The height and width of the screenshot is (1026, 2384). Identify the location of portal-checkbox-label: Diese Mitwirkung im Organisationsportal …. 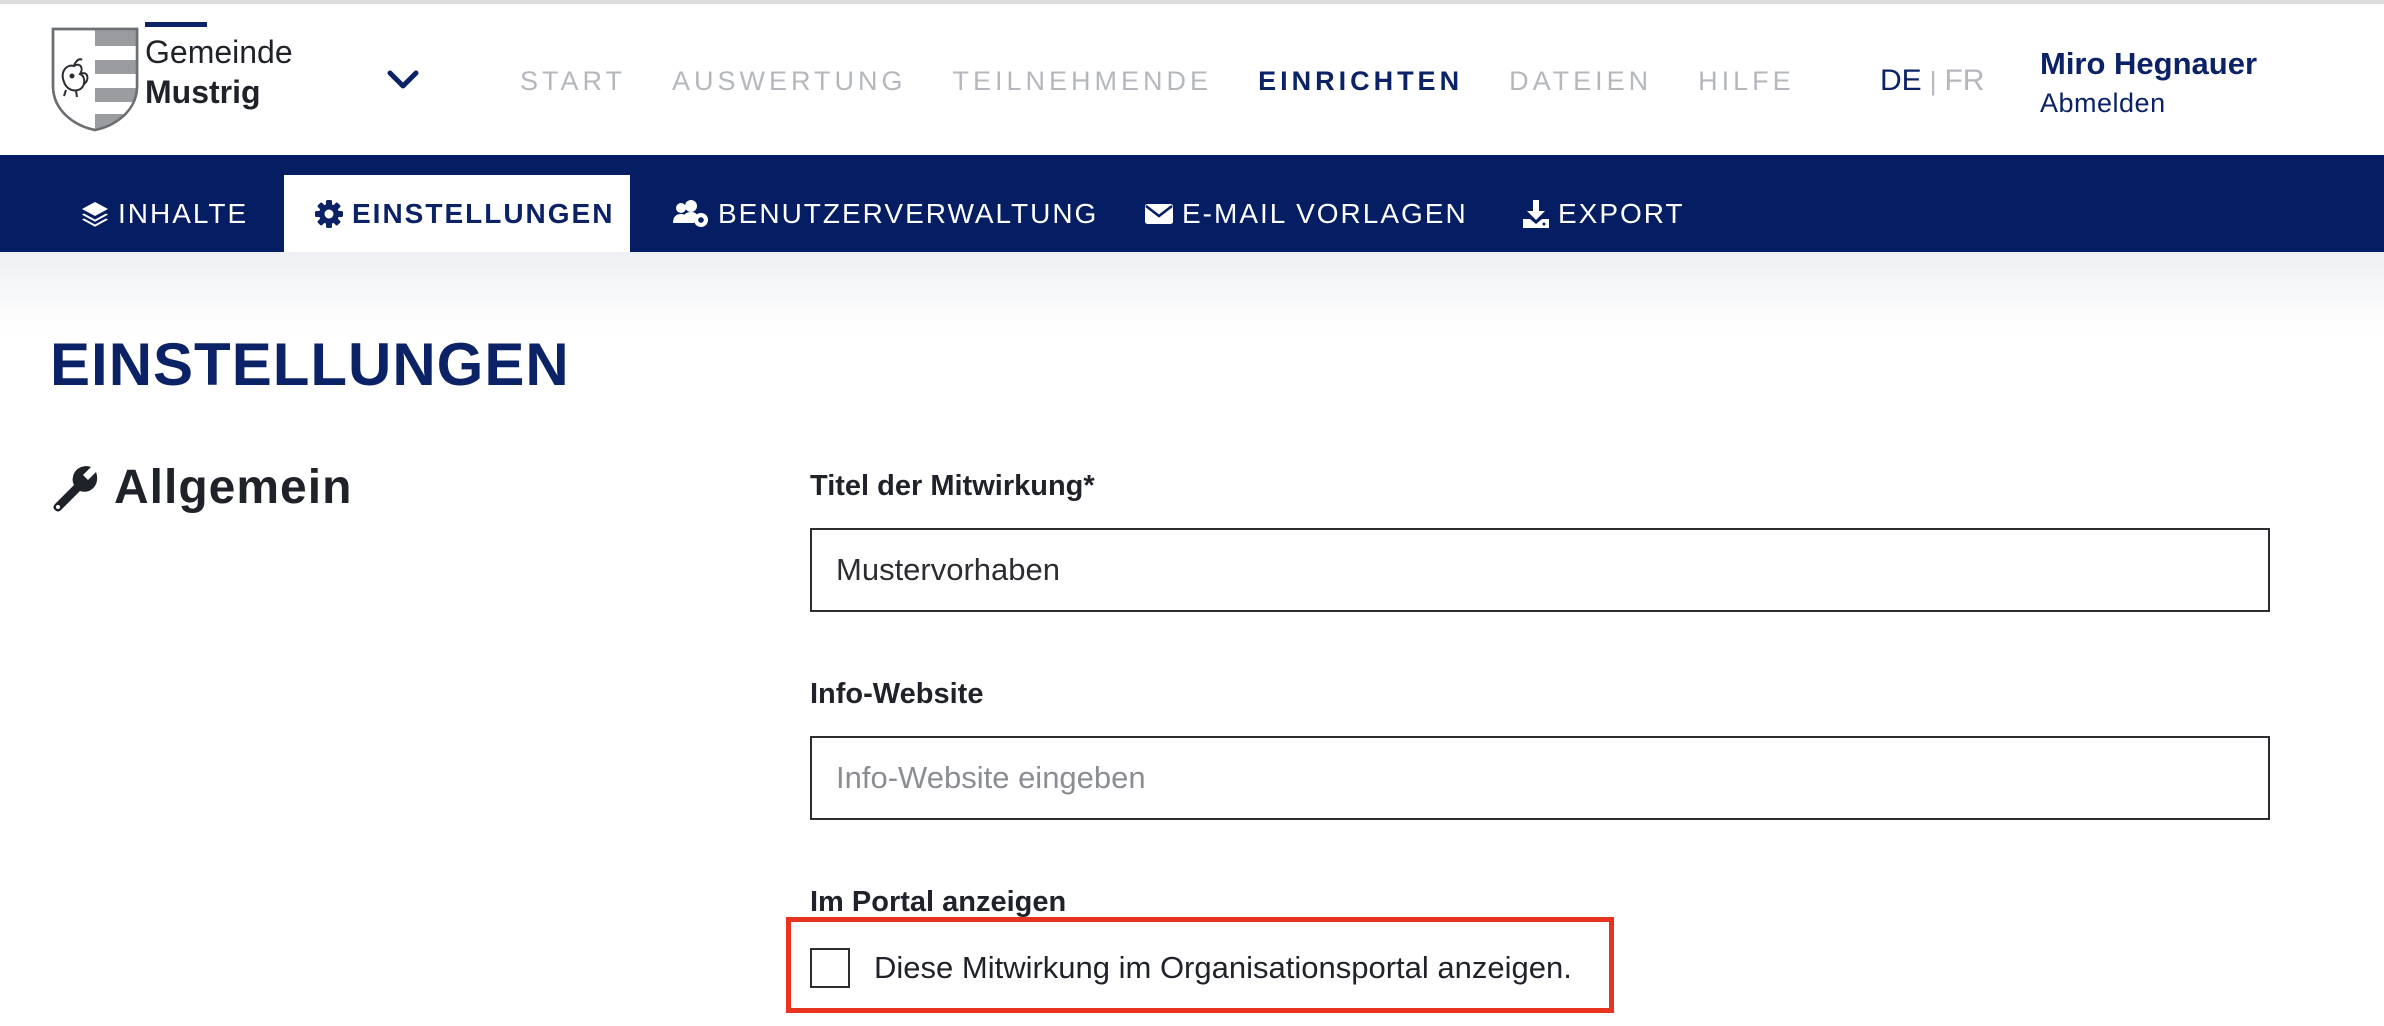
(1223, 968).